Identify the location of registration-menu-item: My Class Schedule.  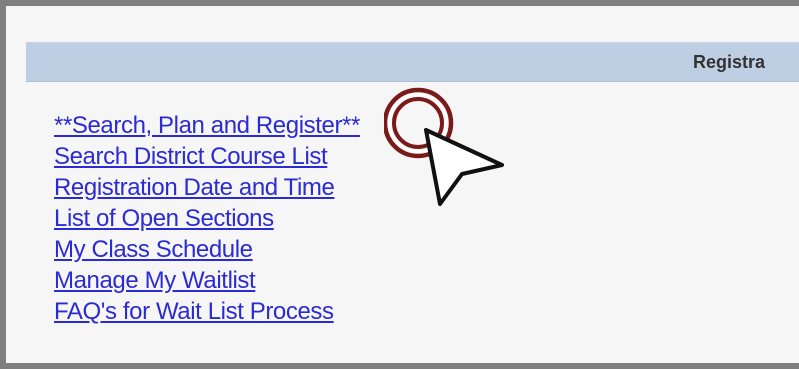
(207, 250).